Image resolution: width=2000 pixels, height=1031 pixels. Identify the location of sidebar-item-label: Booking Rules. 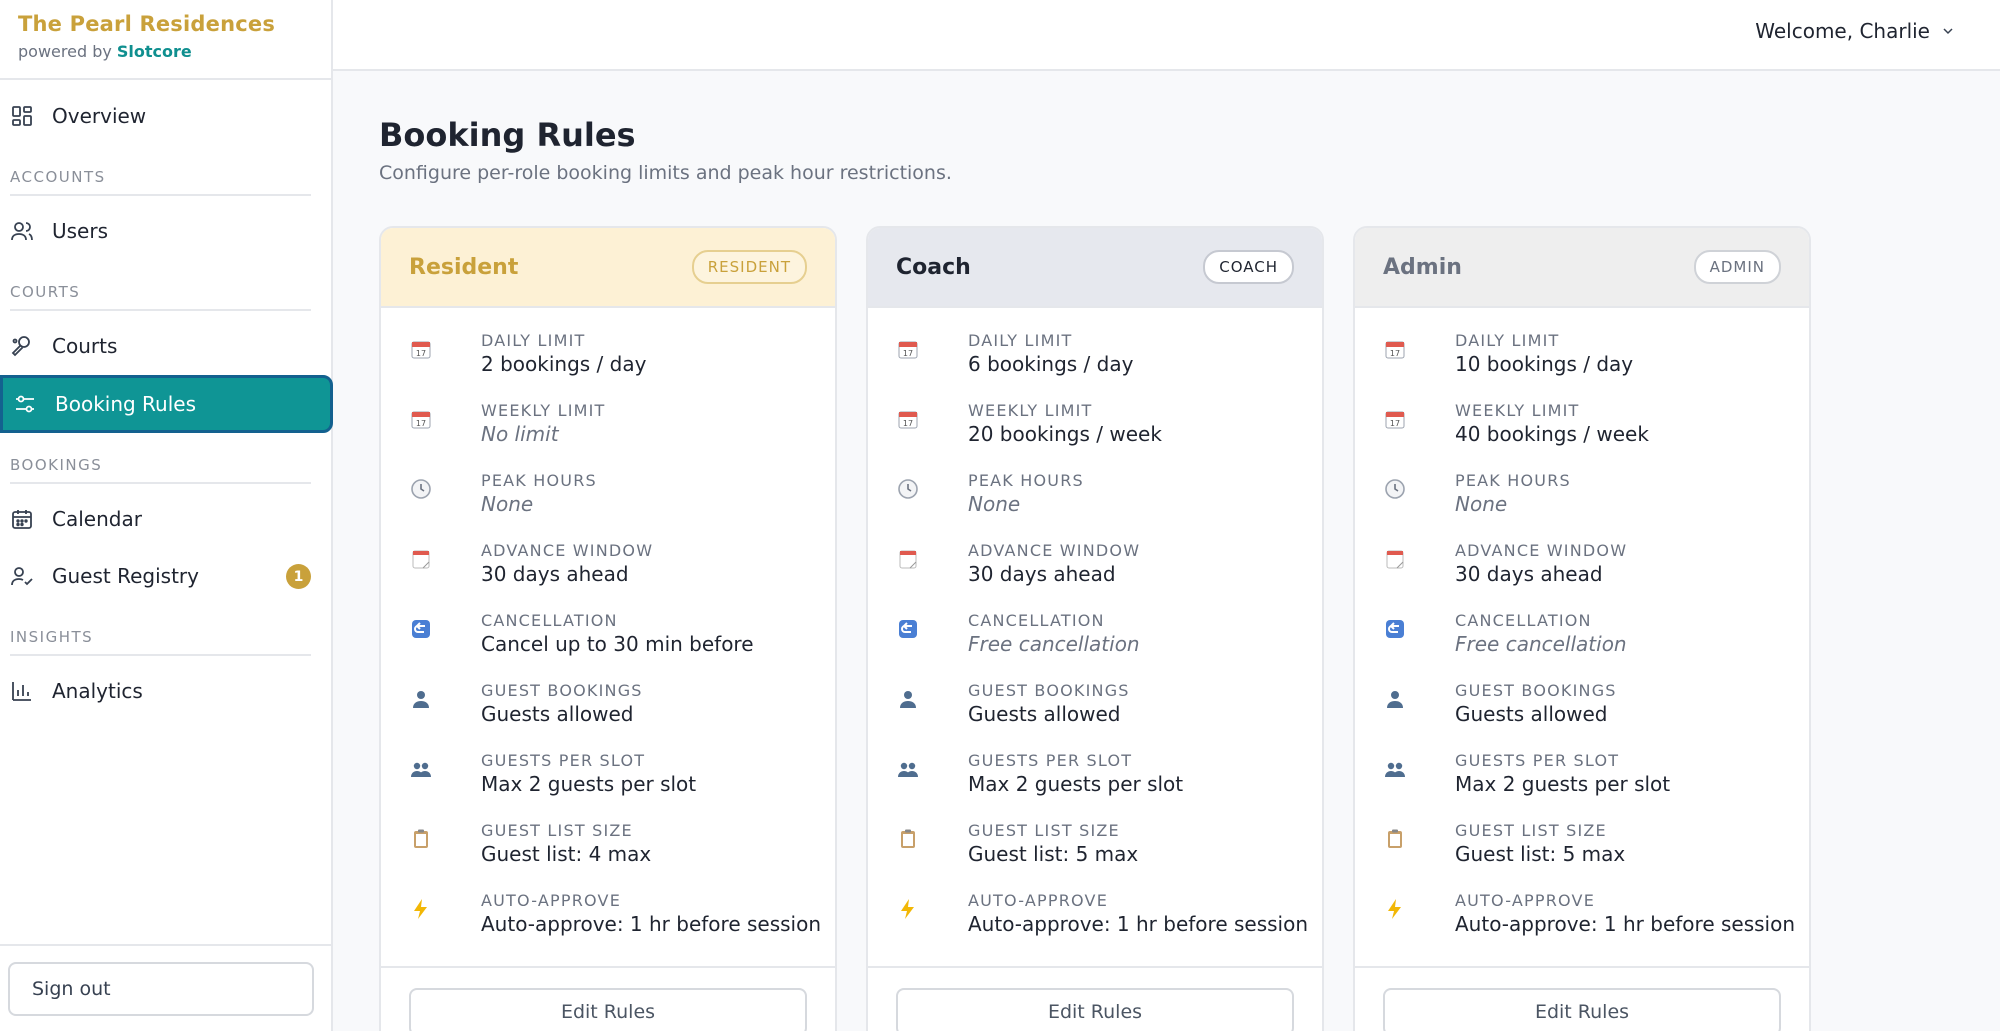
(126, 404).